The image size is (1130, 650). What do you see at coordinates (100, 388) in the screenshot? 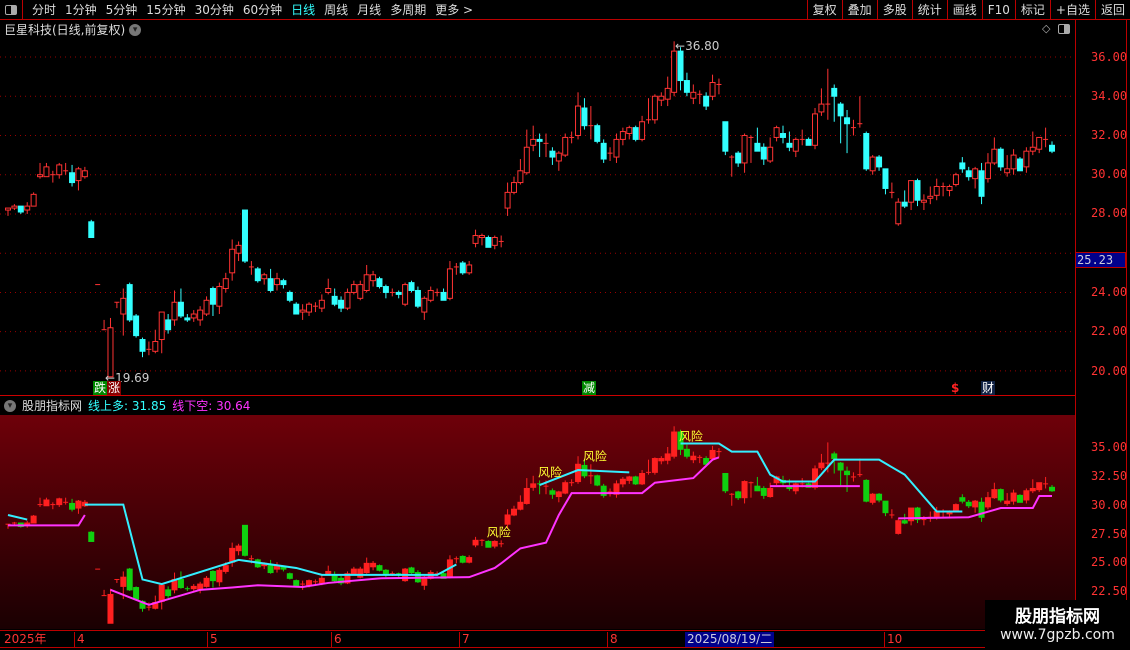
I see `fall-marker: 跌` at bounding box center [100, 388].